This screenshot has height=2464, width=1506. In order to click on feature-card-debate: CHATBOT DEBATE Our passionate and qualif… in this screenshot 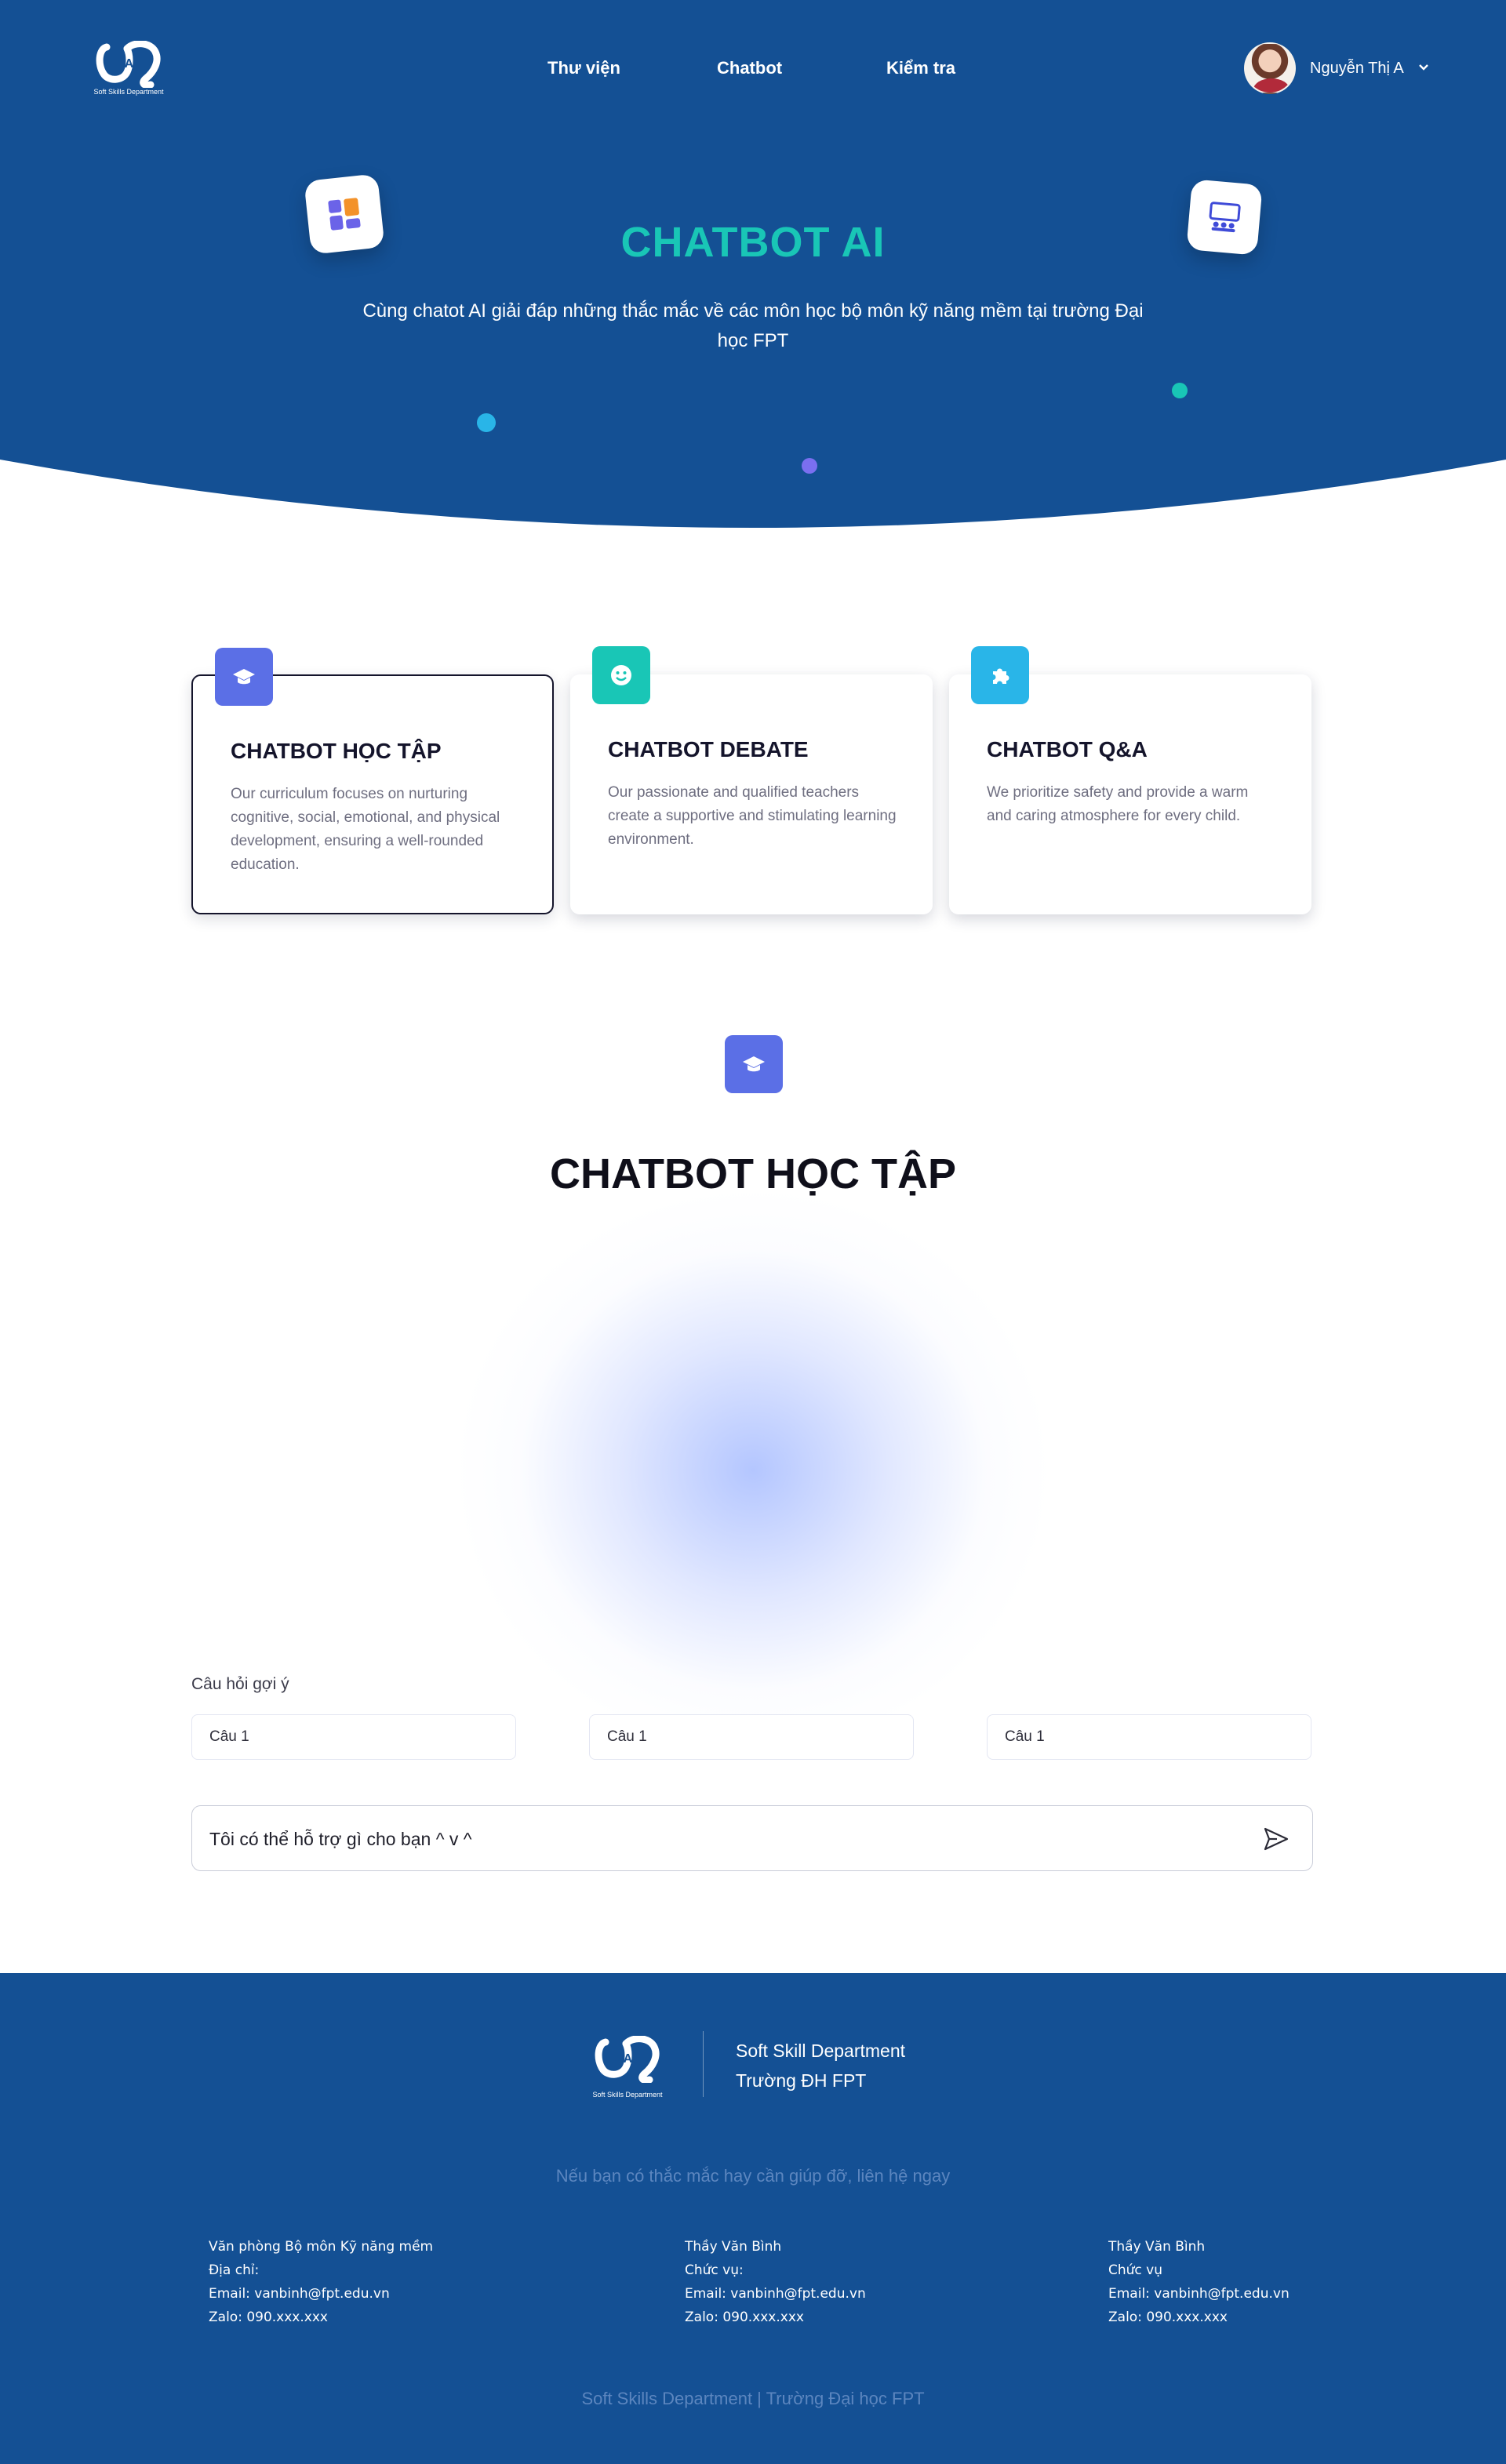, I will do `click(751, 780)`.